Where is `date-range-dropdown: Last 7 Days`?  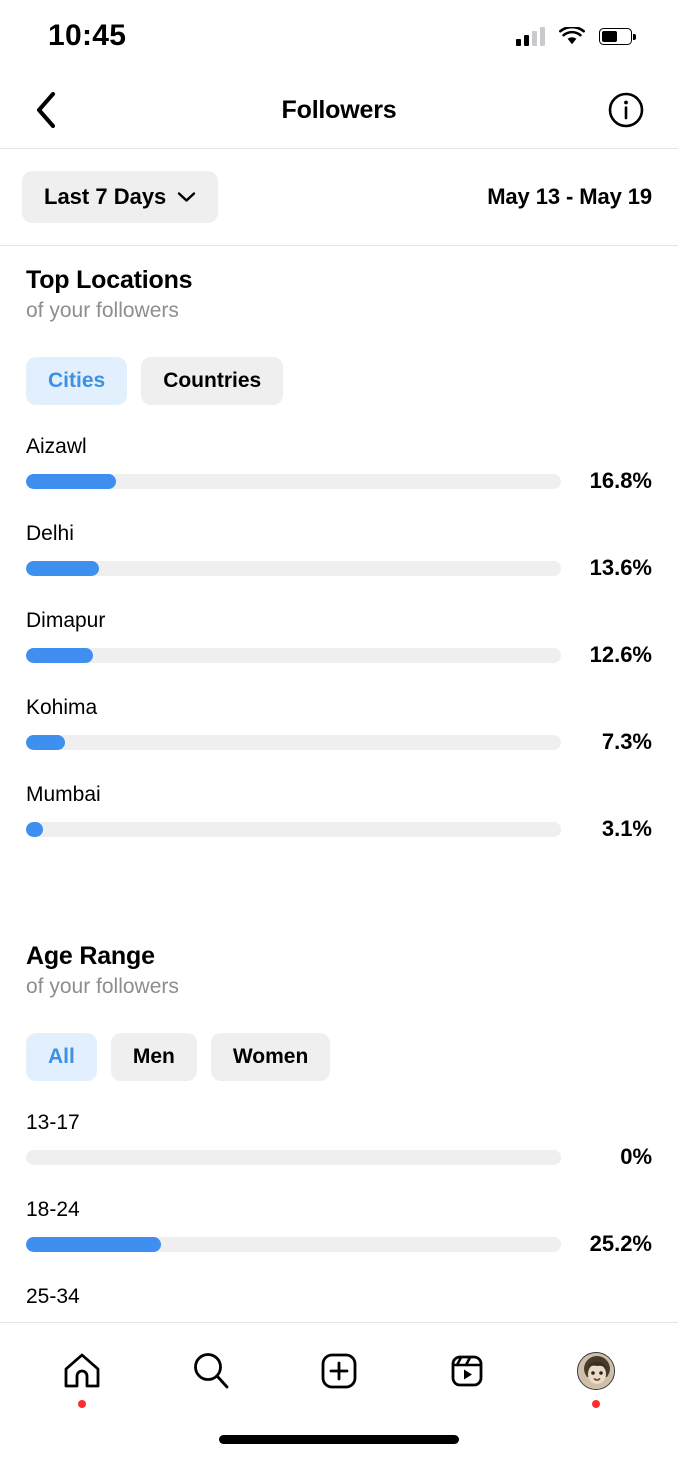 date-range-dropdown: Last 7 Days is located at coordinates (120, 197).